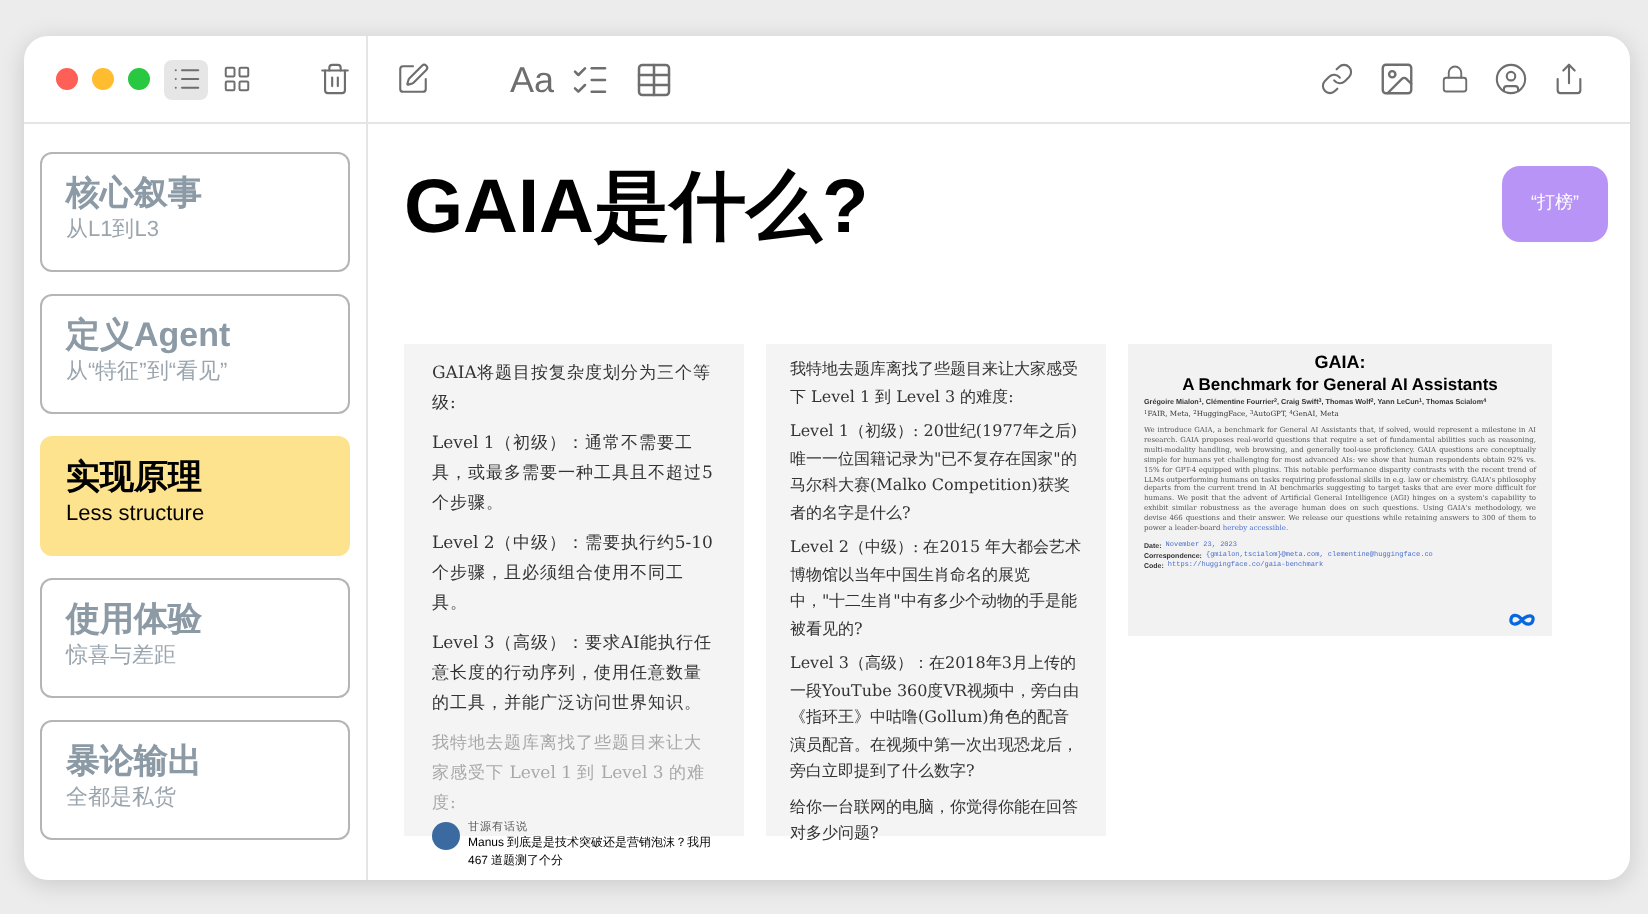 The width and height of the screenshot is (1648, 914). Describe the element at coordinates (1340, 363) in the screenshot. I see `paper-title: GAIA:` at that location.